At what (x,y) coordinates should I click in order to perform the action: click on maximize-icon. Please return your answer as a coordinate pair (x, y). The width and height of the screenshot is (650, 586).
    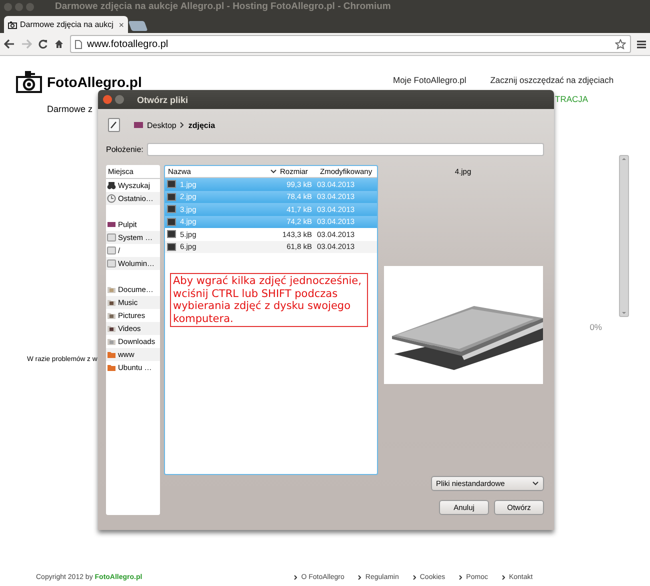
    Looking at the image, I should click on (30, 6).